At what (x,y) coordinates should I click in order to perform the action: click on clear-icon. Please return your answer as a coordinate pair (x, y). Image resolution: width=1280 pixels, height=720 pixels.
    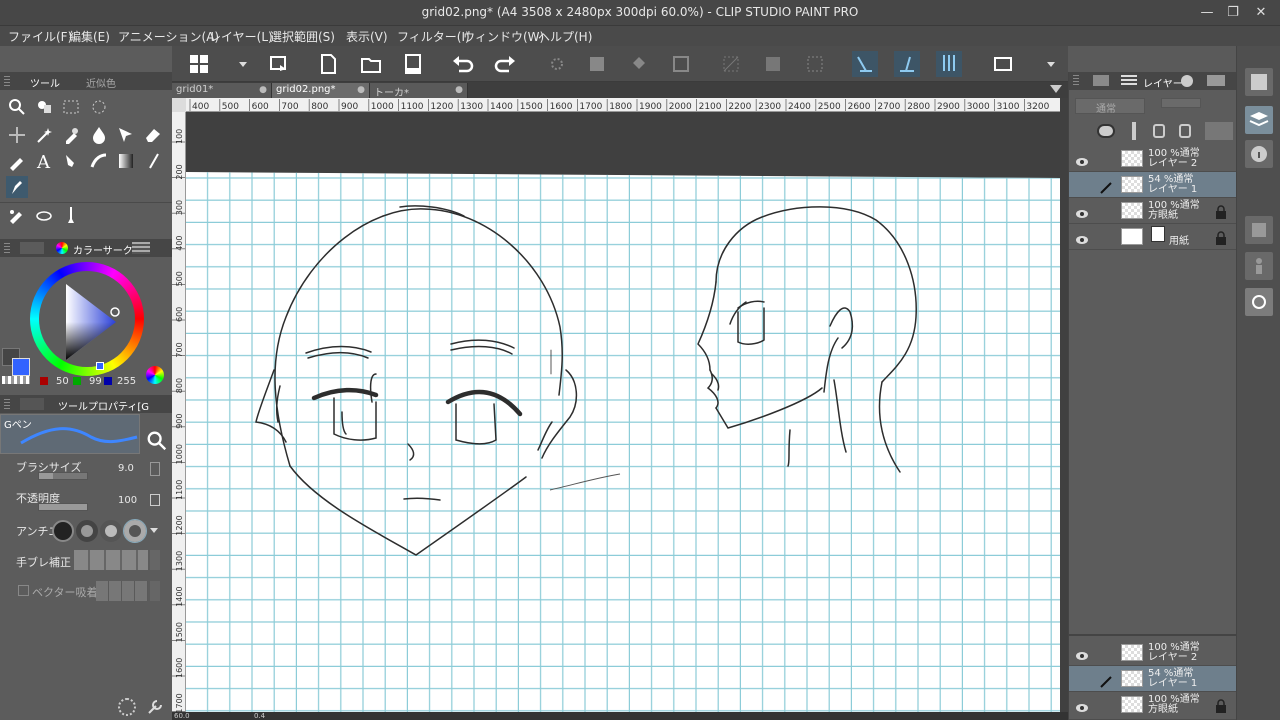
    Looking at the image, I should click on (557, 64).